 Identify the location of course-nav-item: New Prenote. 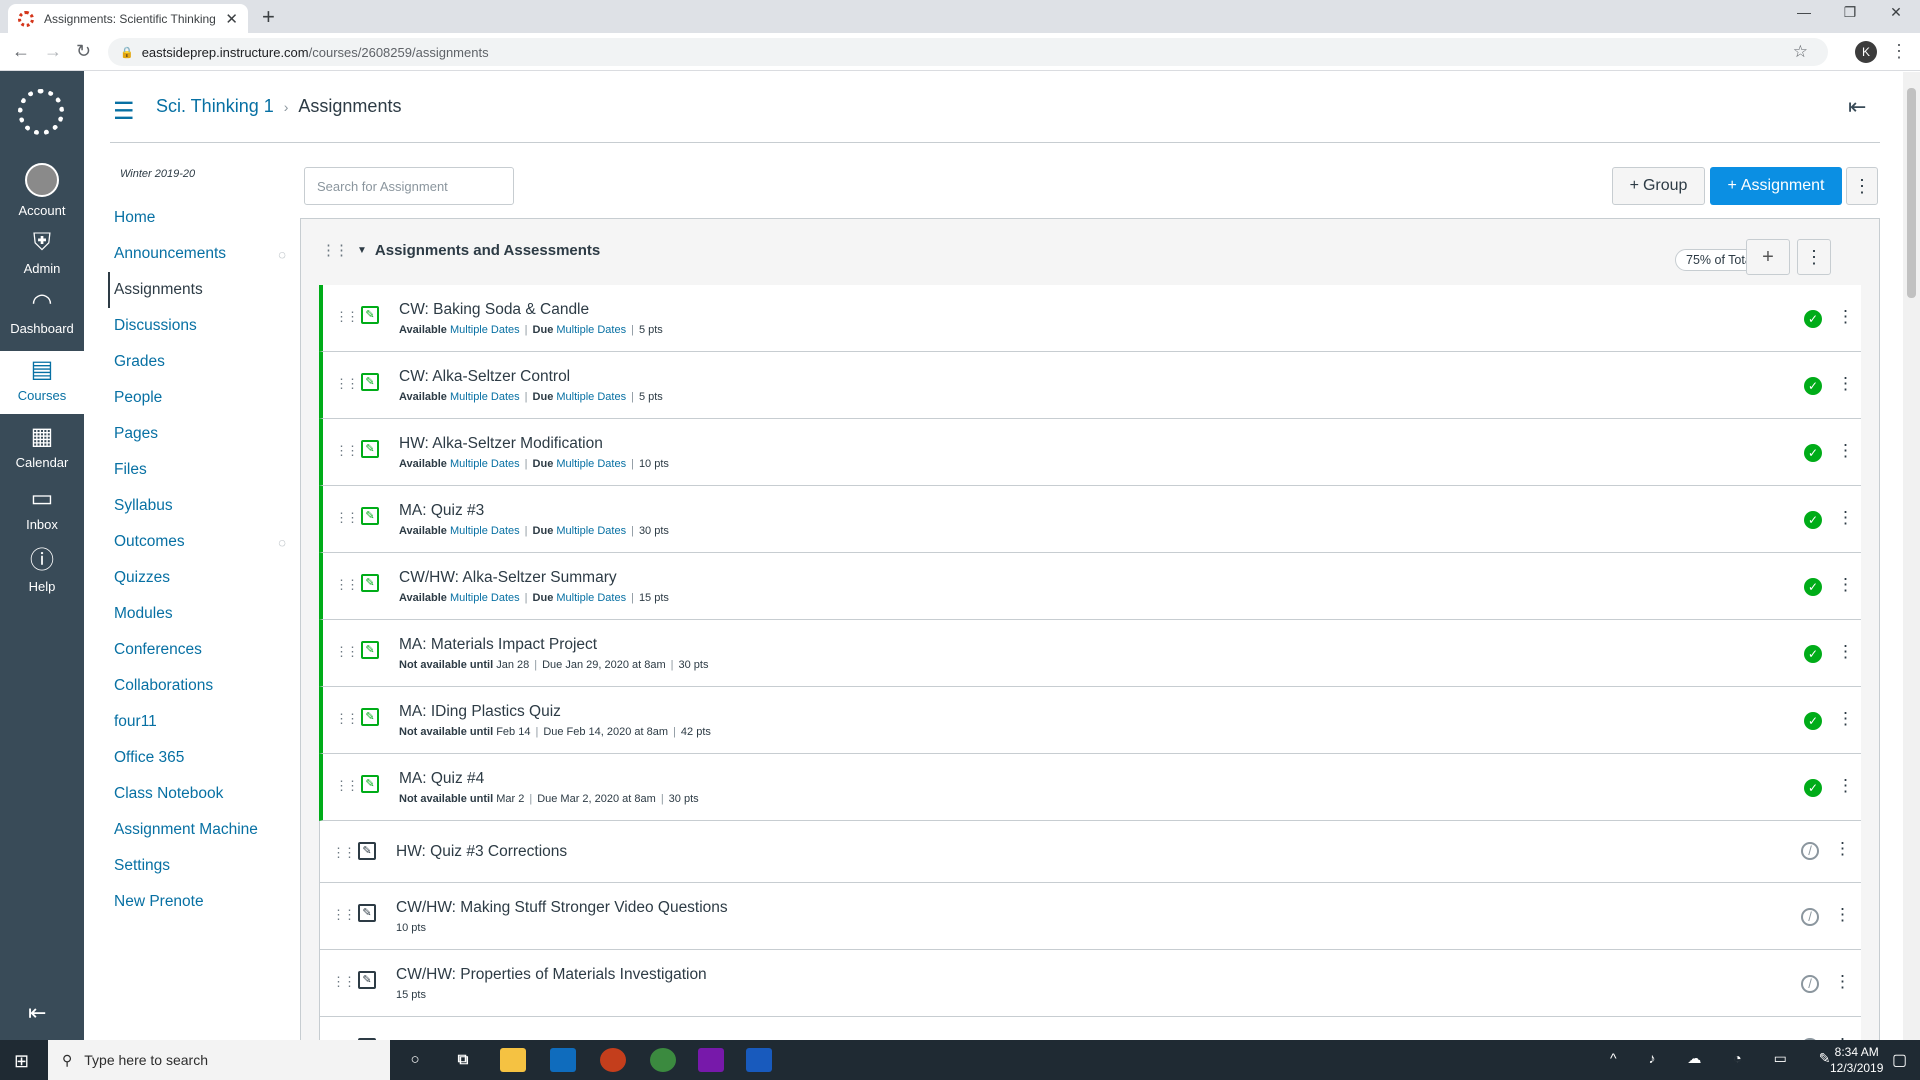
(204, 902).